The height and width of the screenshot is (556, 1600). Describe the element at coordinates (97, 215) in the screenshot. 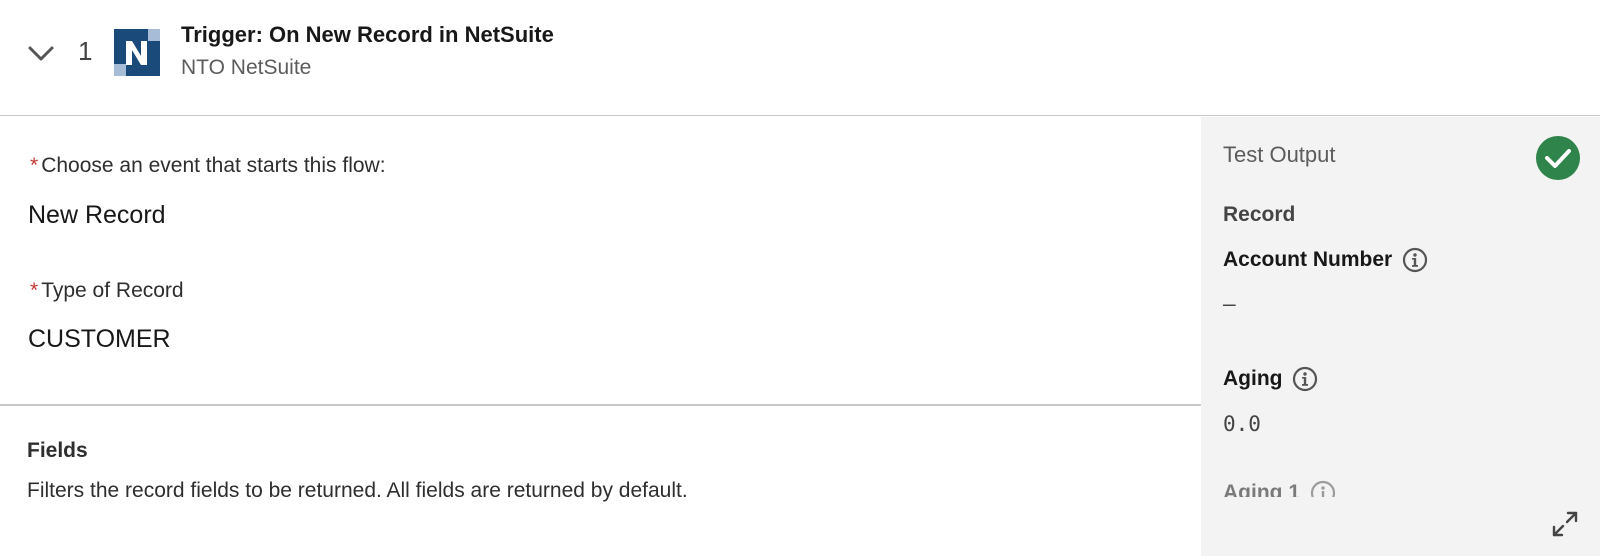

I see `event-value: New Record` at that location.